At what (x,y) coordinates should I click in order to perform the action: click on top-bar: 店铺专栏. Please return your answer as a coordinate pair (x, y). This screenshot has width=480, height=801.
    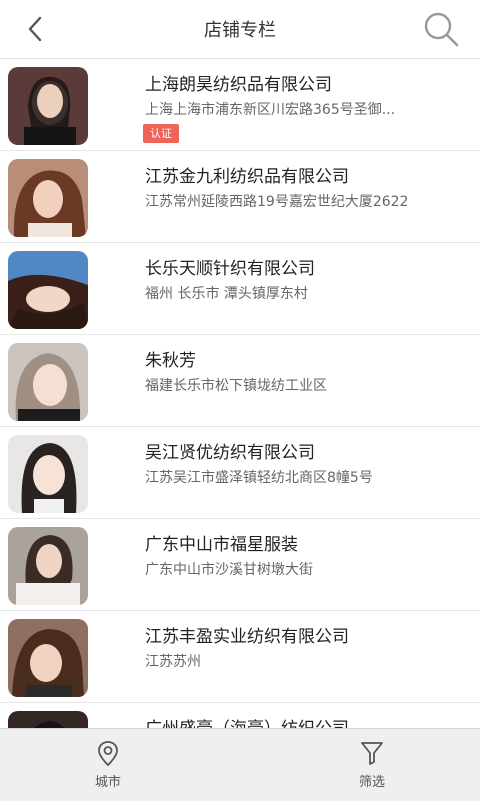
    Looking at the image, I should click on (240, 29).